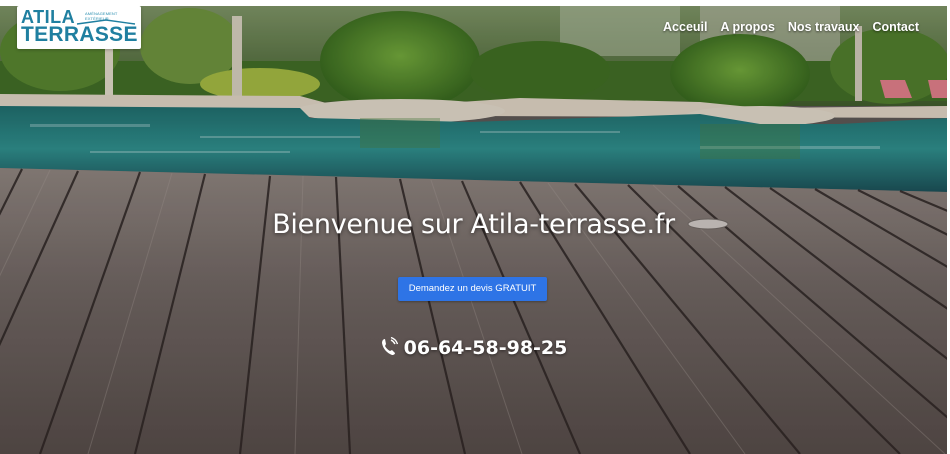 The width and height of the screenshot is (950, 454). I want to click on phone-icon, so click(389, 346).